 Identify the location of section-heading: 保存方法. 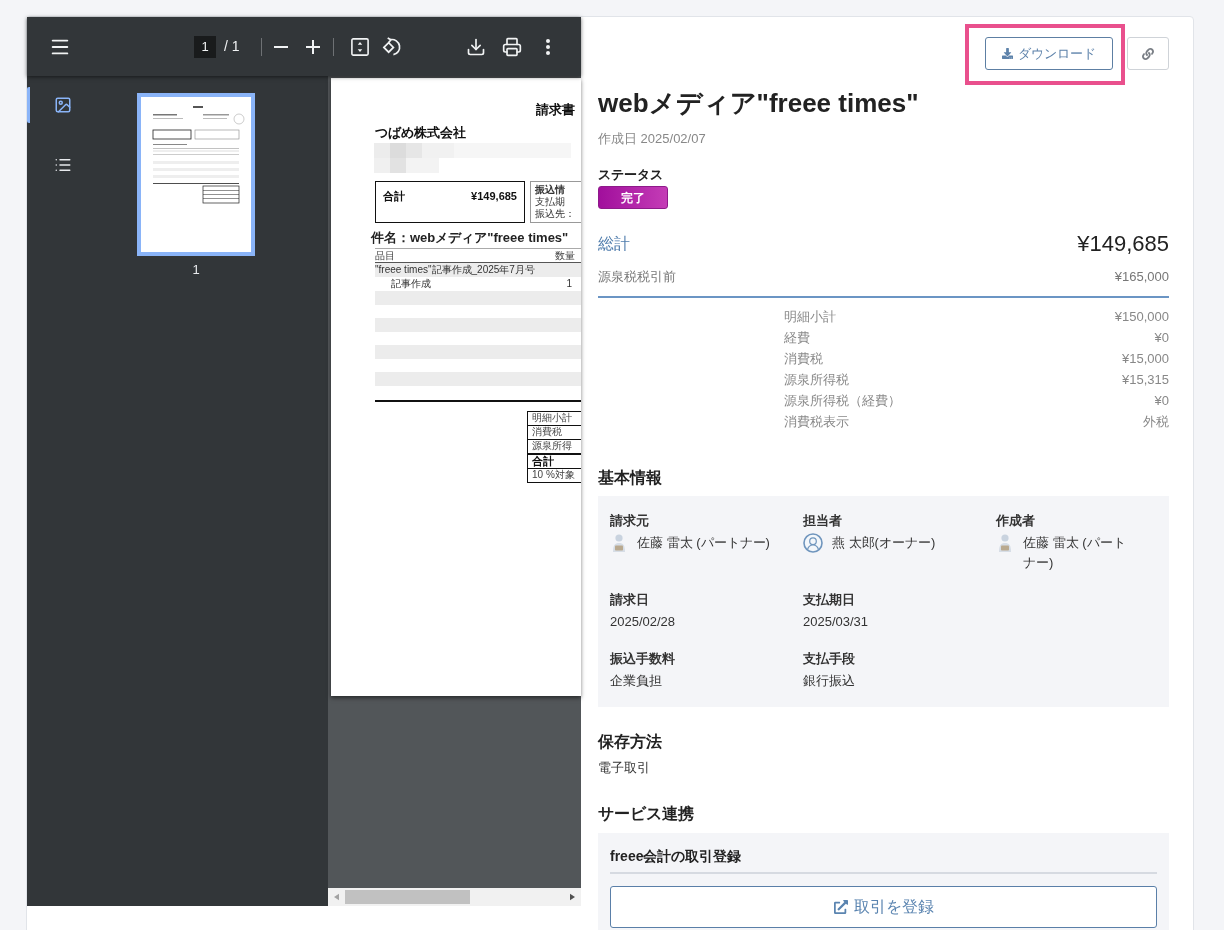
(630, 742).